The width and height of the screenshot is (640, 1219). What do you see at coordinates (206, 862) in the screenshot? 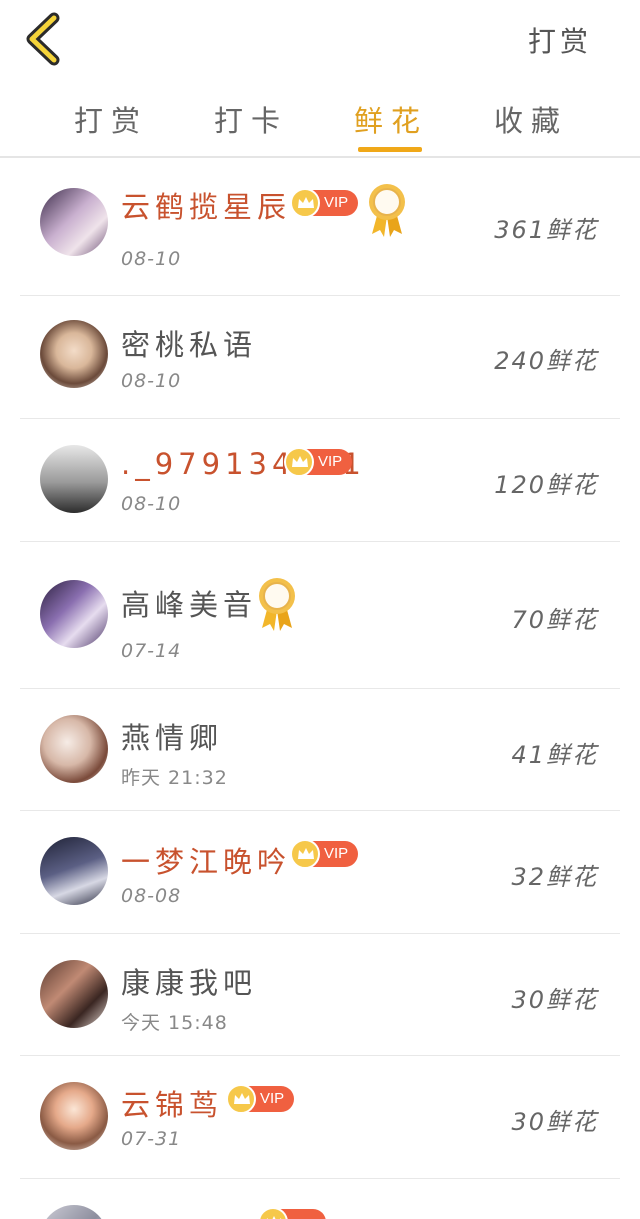
I see `user-name: 一梦江晚吟` at bounding box center [206, 862].